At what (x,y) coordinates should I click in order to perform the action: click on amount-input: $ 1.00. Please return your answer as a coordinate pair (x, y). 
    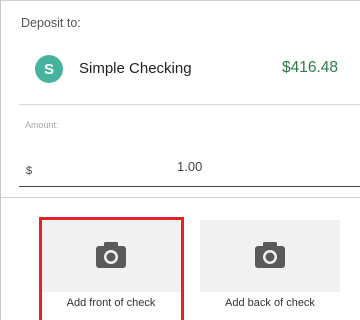
    Looking at the image, I should click on (189, 169).